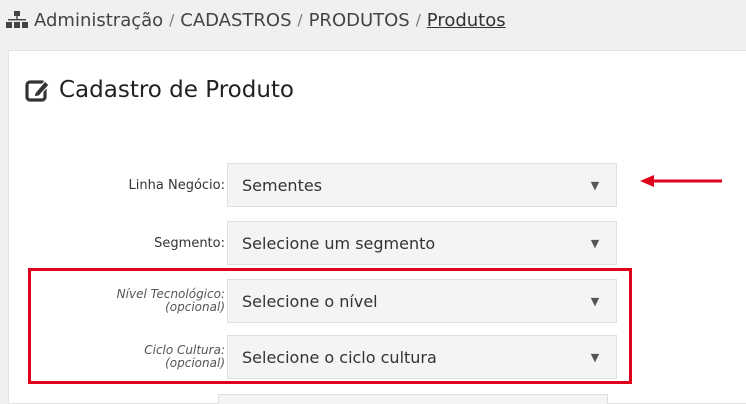  Describe the element at coordinates (466, 20) in the screenshot. I see `breadcrumb-item-produtos: Produtos` at that location.